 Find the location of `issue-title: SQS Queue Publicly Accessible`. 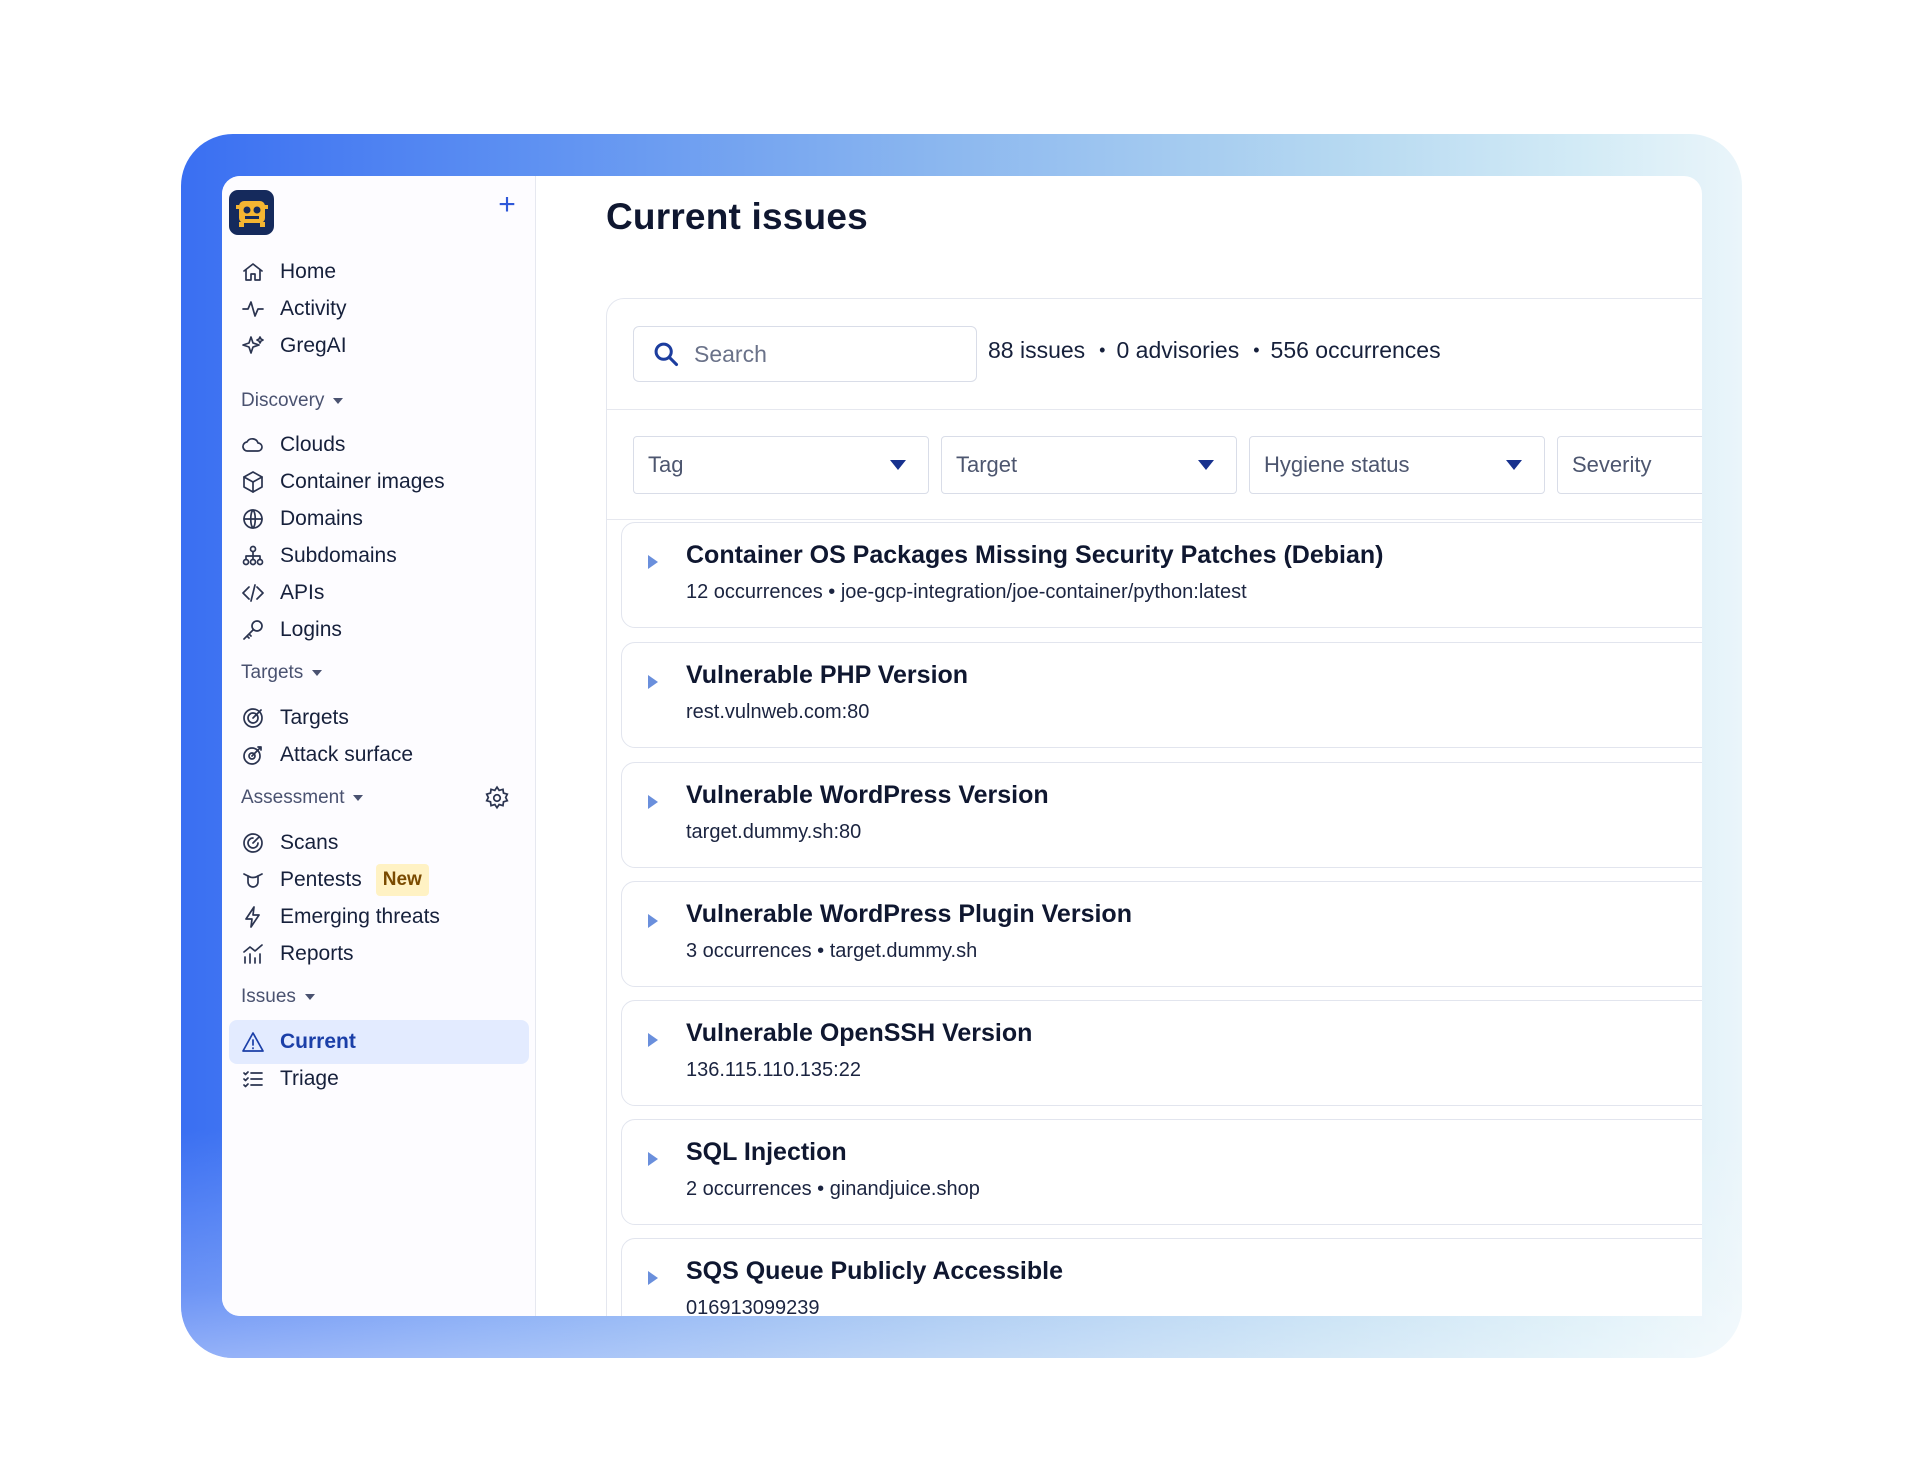

issue-title: SQS Queue Publicly Accessible is located at coordinates (875, 1271).